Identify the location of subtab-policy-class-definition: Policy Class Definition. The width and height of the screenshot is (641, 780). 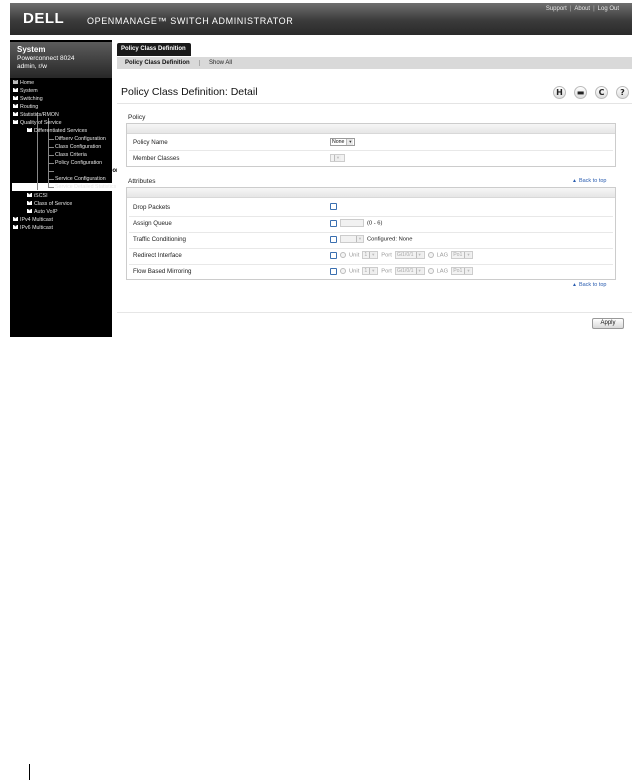
(157, 63).